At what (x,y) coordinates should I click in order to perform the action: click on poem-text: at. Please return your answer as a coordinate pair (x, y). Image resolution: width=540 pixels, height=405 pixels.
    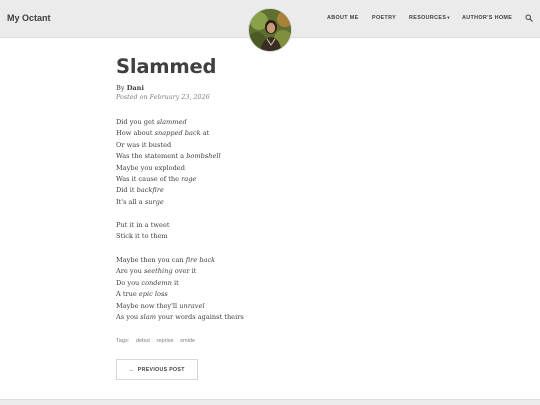
    Looking at the image, I should click on (205, 133).